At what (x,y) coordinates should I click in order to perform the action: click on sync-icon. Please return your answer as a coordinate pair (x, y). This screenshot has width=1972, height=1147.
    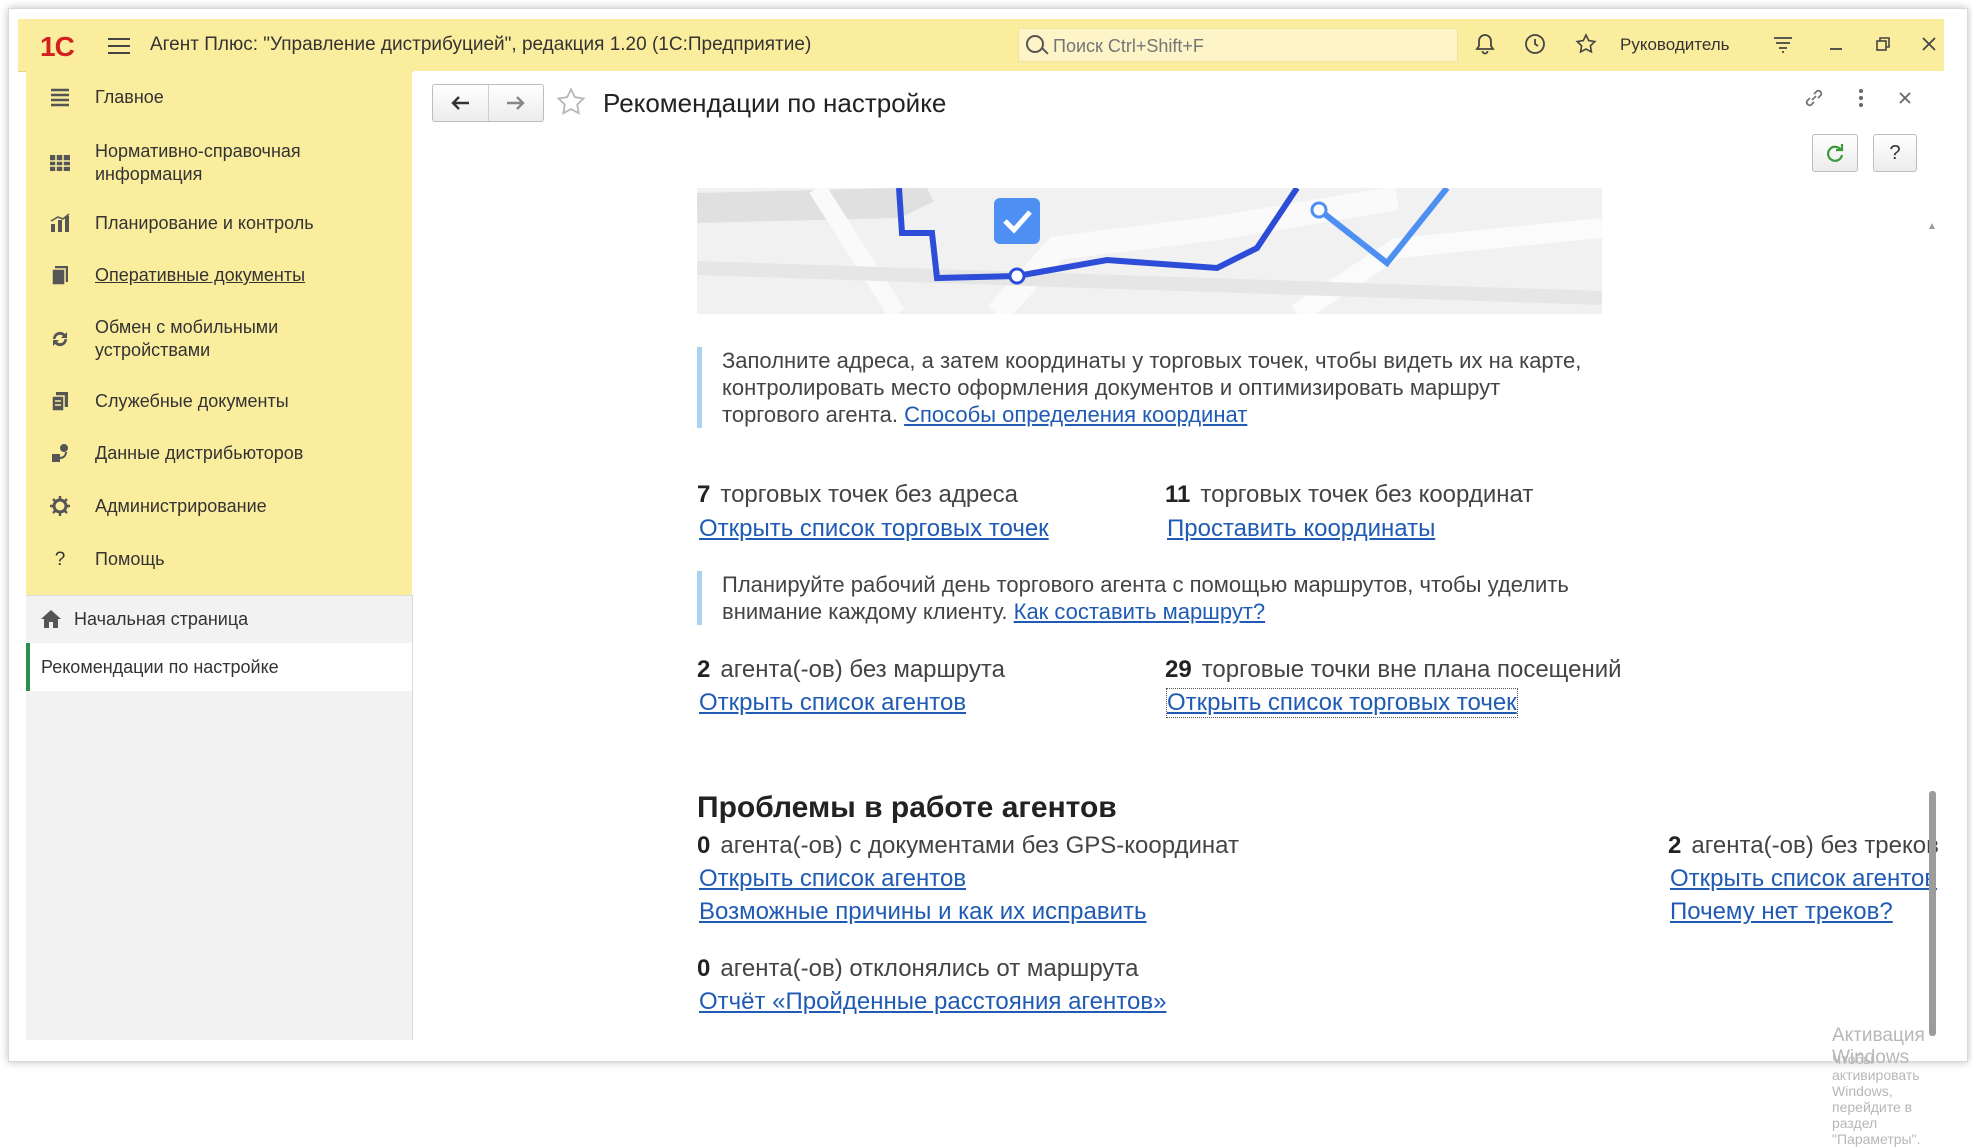
    Looking at the image, I should click on (60, 340).